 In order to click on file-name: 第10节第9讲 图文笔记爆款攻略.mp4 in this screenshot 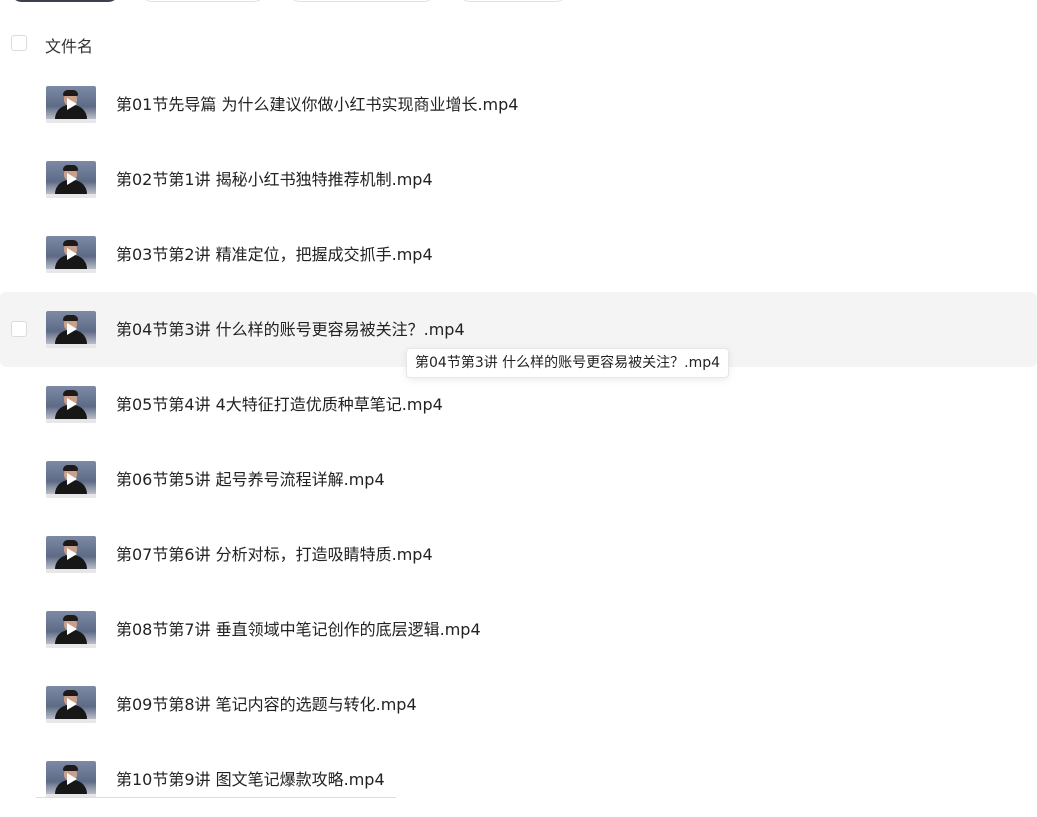, I will do `click(250, 780)`.